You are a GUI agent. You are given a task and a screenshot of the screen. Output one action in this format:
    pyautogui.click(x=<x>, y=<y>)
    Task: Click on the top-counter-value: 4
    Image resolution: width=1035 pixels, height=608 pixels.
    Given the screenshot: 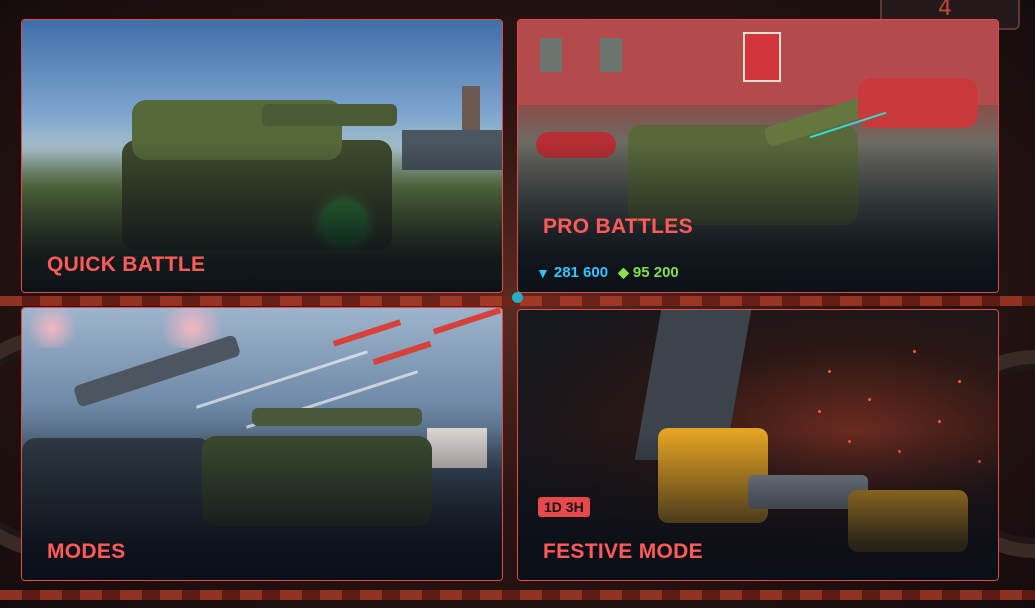 What is the action you would take?
    pyautogui.click(x=945, y=10)
    